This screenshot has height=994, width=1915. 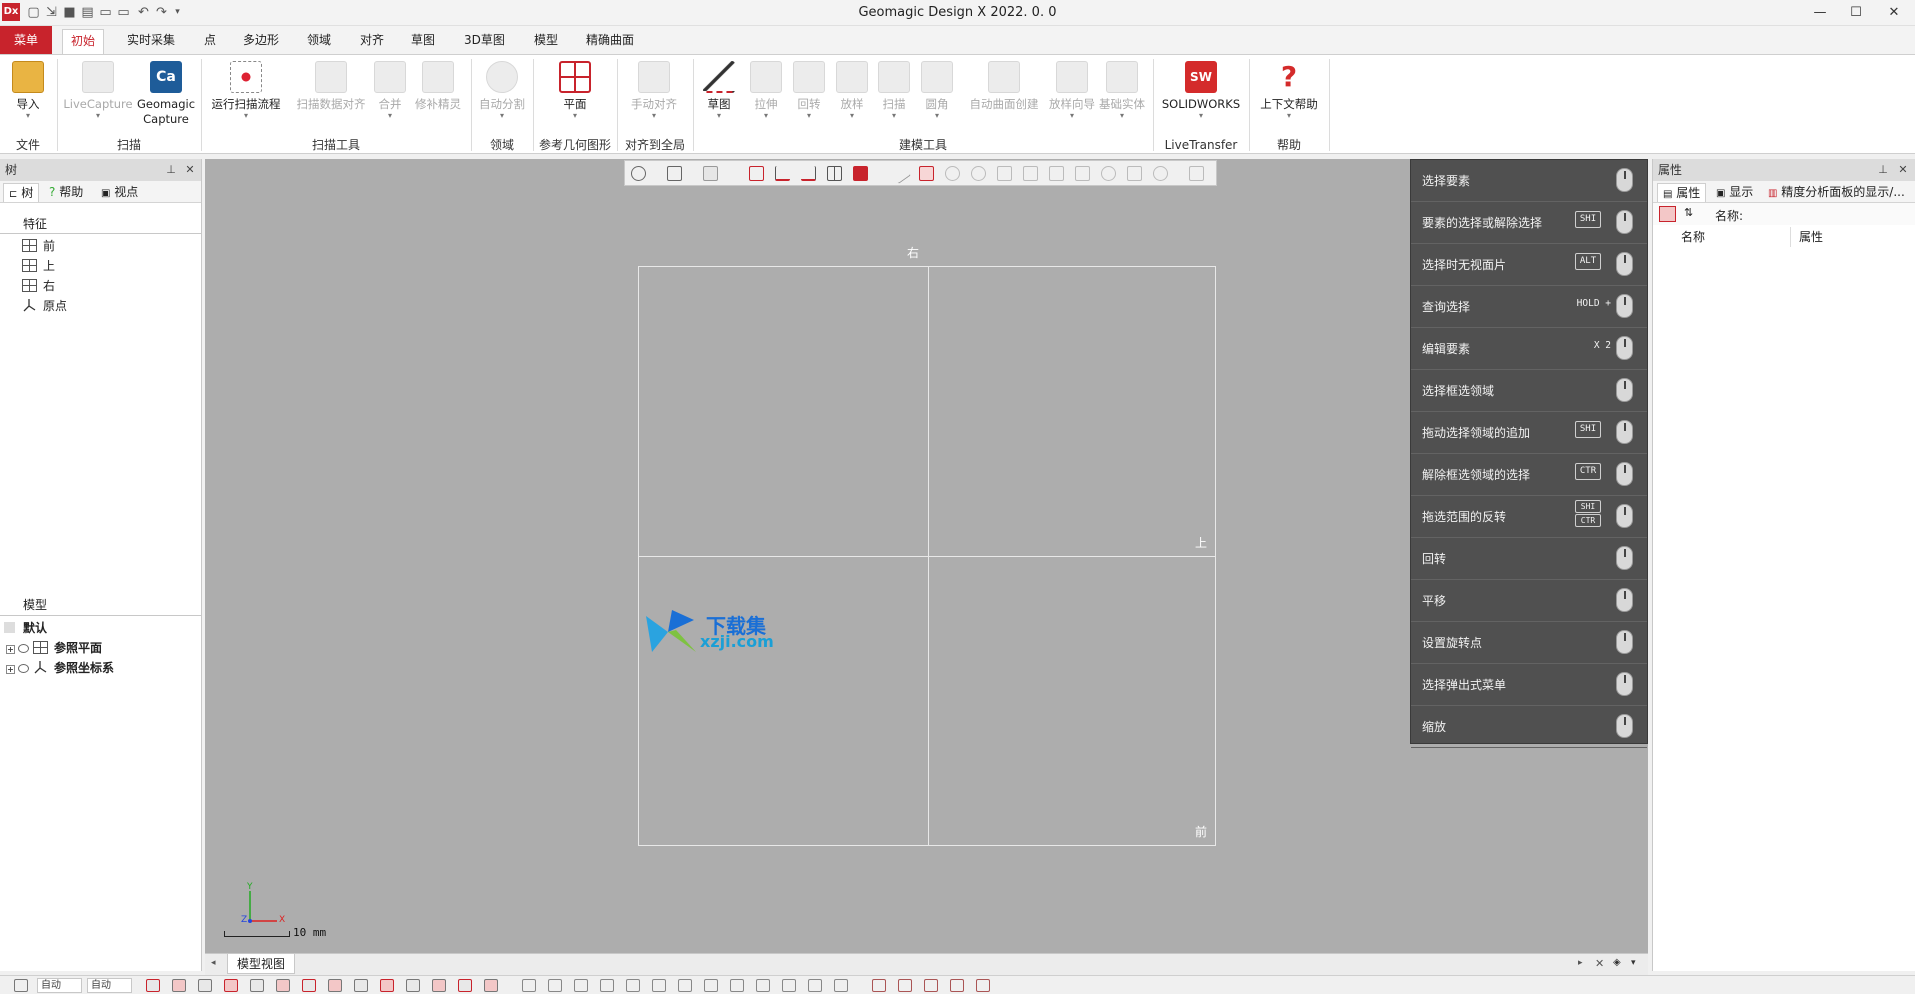 What do you see at coordinates (439, 985) in the screenshot?
I see `axis-select-icon` at bounding box center [439, 985].